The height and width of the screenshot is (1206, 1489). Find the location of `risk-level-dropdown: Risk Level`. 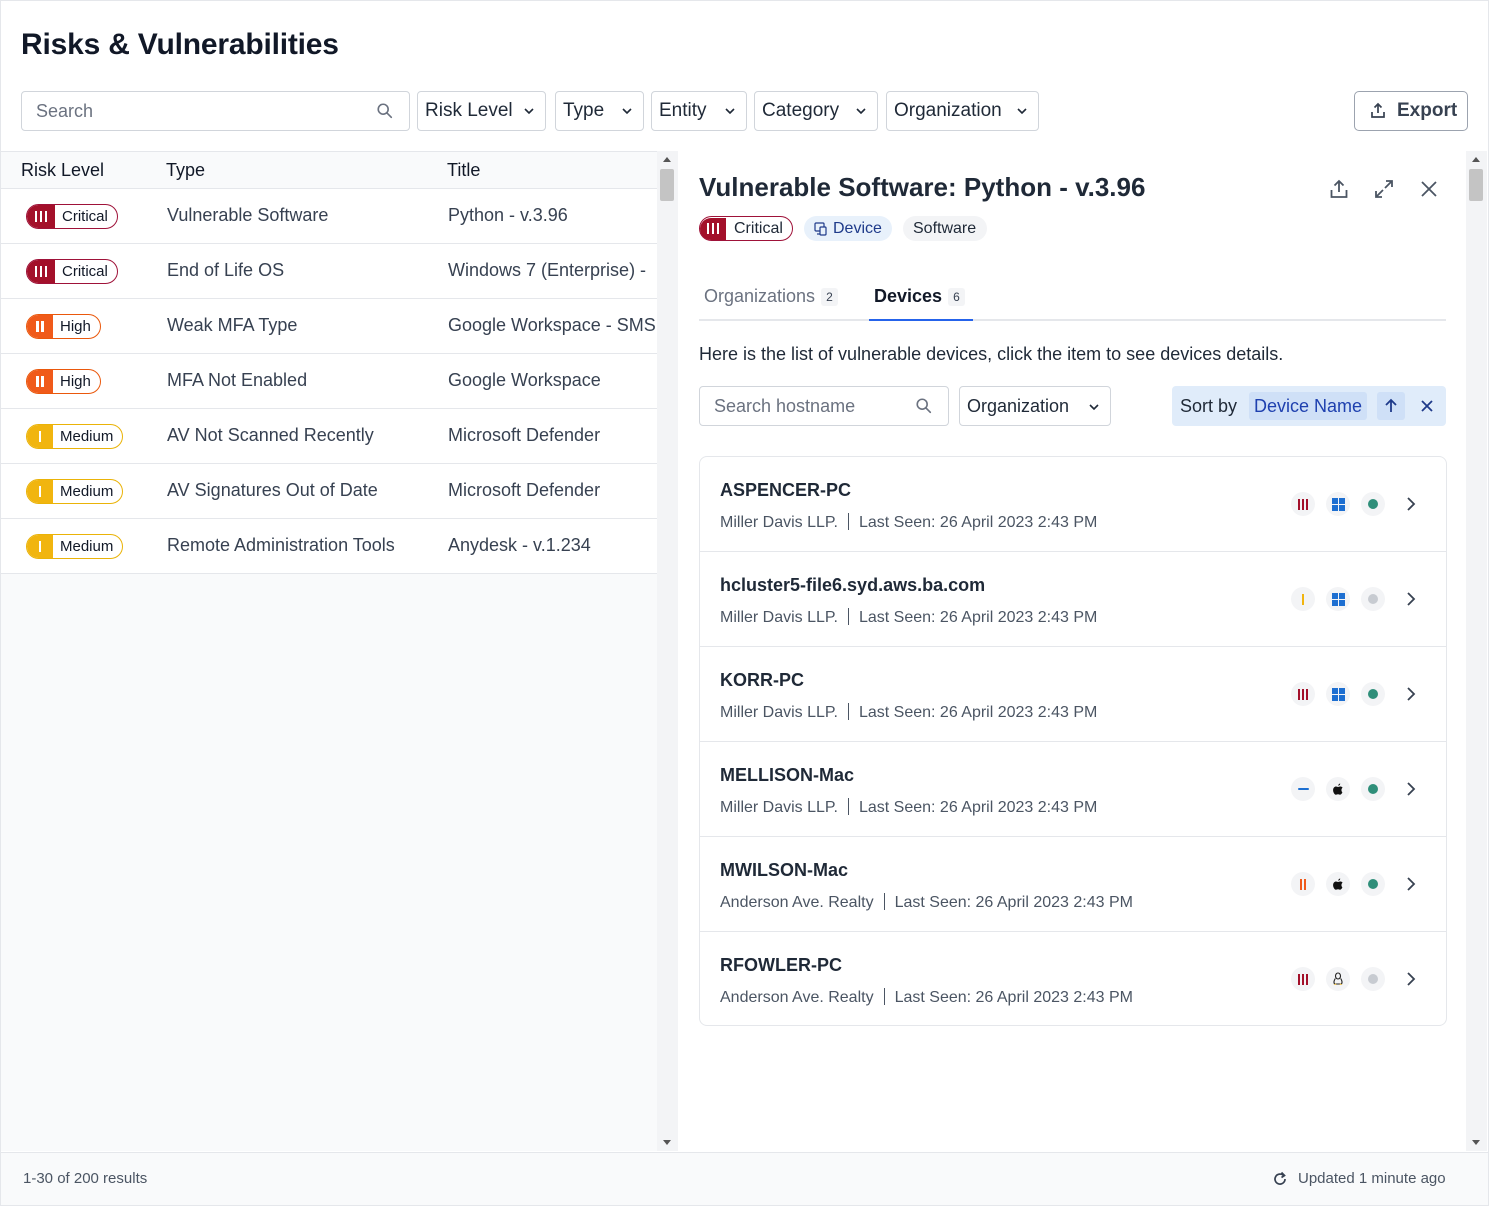

risk-level-dropdown: Risk Level is located at coordinates (481, 111).